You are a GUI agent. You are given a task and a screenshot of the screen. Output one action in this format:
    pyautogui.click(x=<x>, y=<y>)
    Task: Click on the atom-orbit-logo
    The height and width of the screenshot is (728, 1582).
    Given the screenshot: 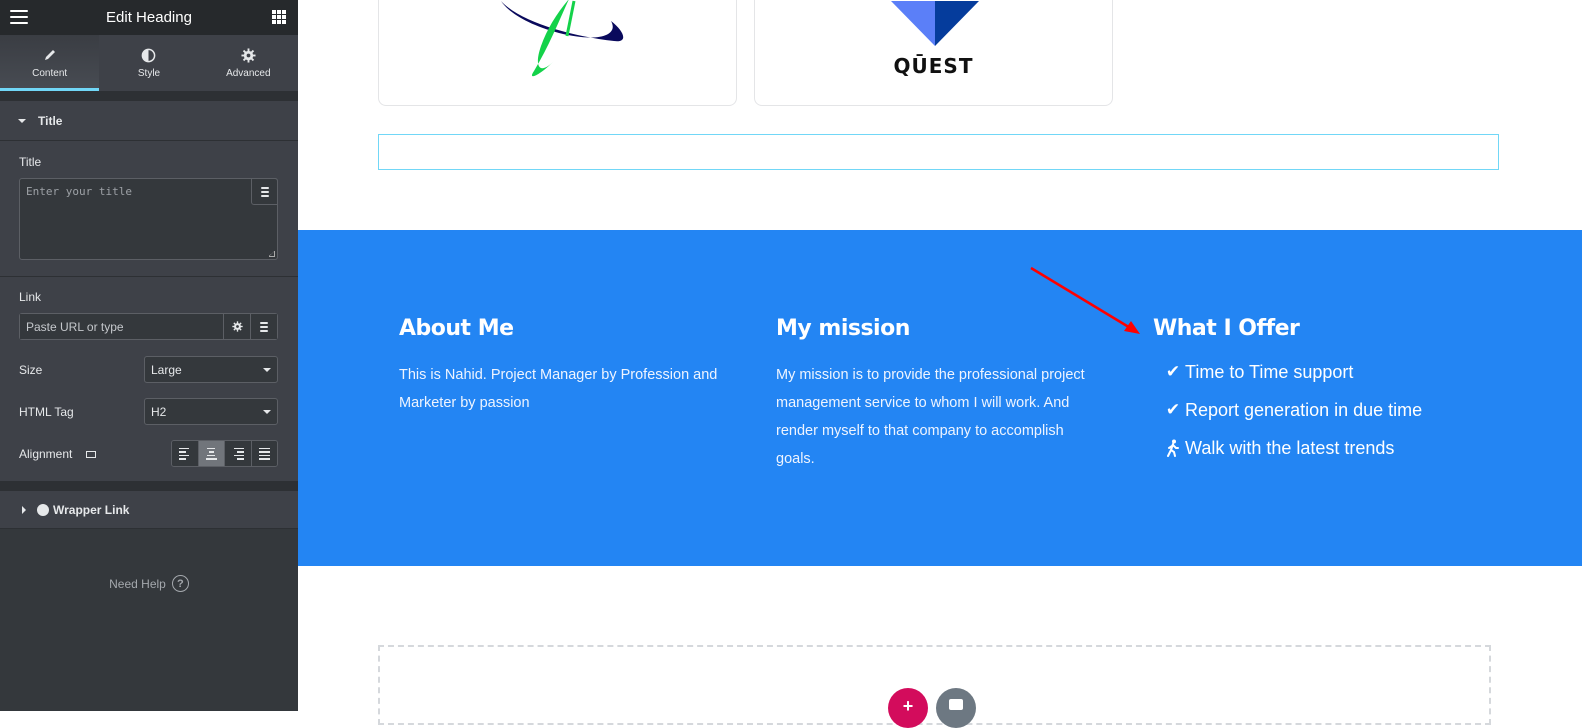 What is the action you would take?
    pyautogui.click(x=562, y=38)
    